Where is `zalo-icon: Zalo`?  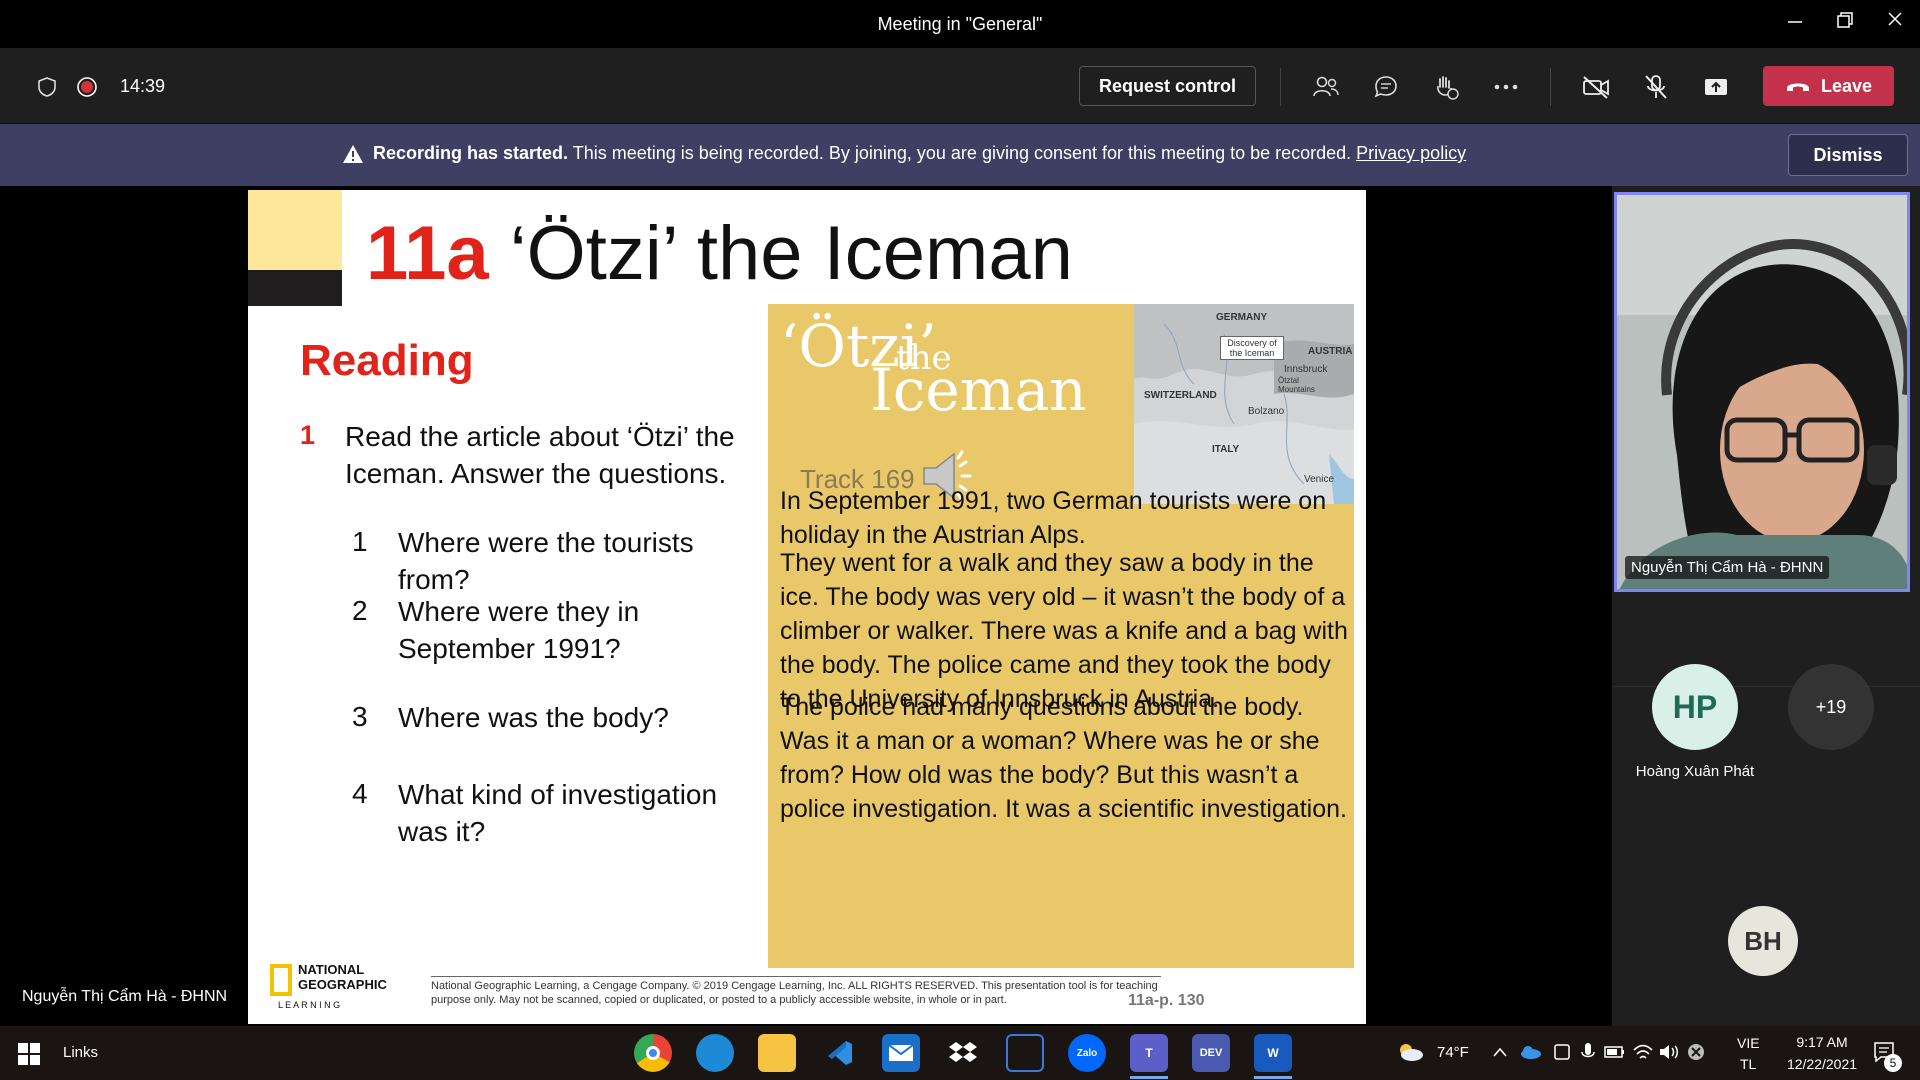
zalo-icon: Zalo is located at coordinates (1087, 1053).